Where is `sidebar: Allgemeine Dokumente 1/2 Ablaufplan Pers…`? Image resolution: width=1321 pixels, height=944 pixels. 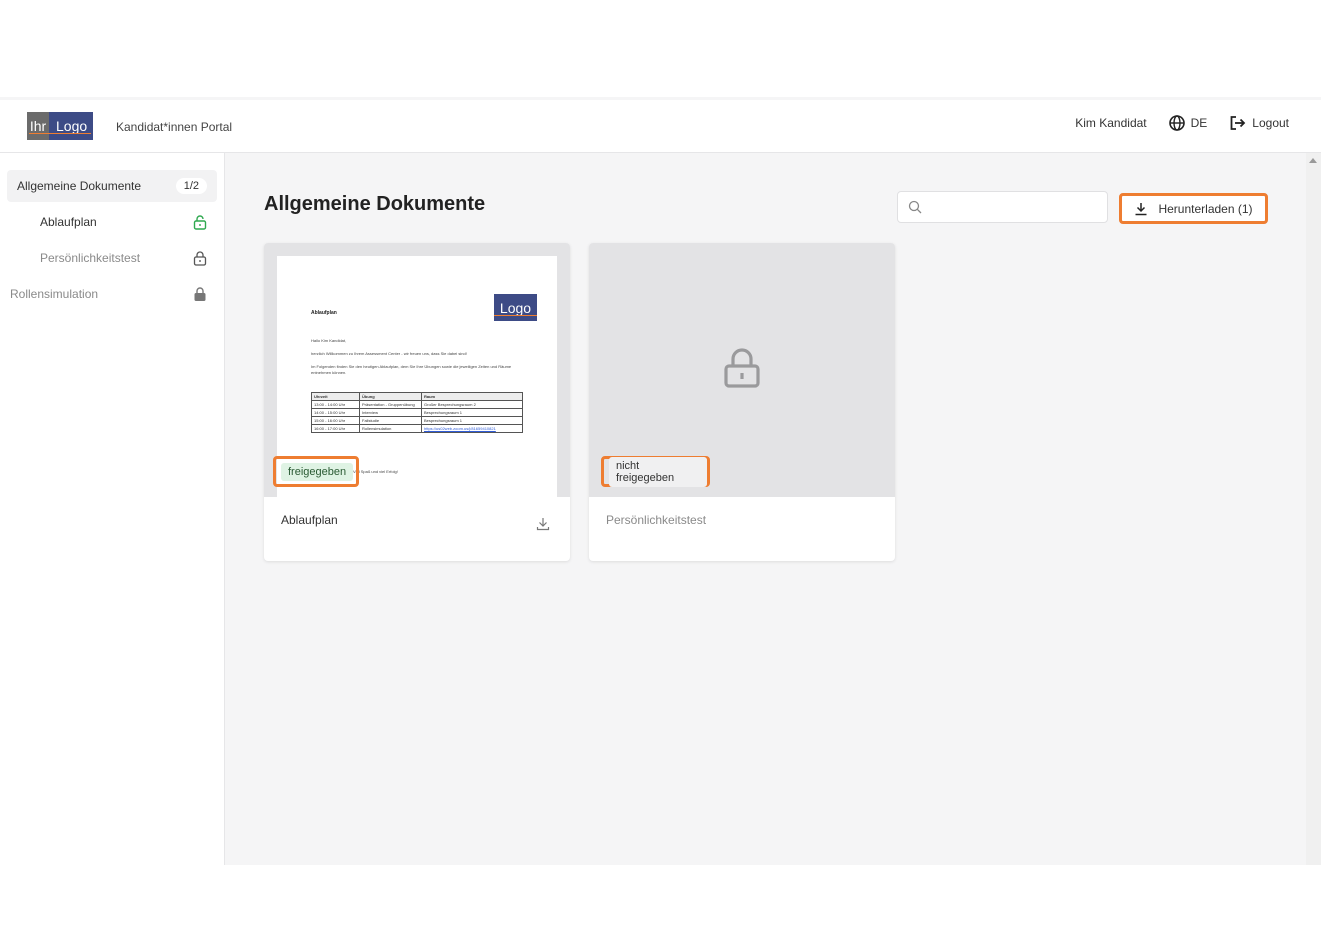
sidebar: Allgemeine Dokumente 1/2 Ablaufplan Pers… is located at coordinates (112, 509).